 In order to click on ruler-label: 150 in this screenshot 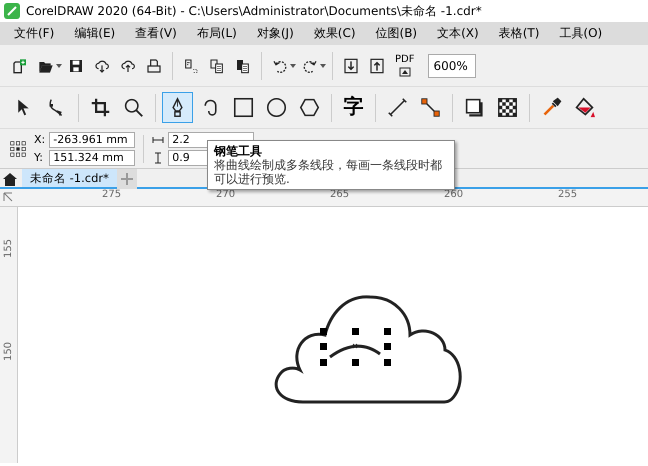, I will do `click(8, 352)`.